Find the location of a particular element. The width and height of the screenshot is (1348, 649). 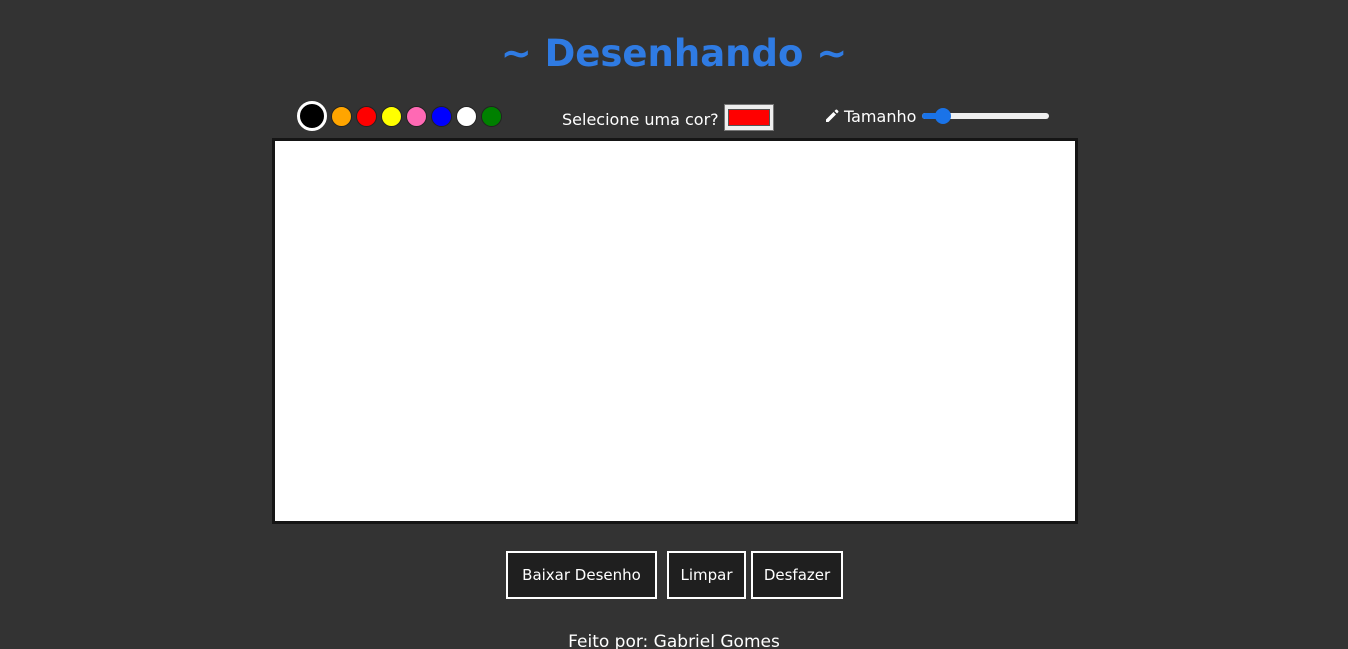

footer-credit: Feito por: Gabriel Gomes is located at coordinates (674, 640).